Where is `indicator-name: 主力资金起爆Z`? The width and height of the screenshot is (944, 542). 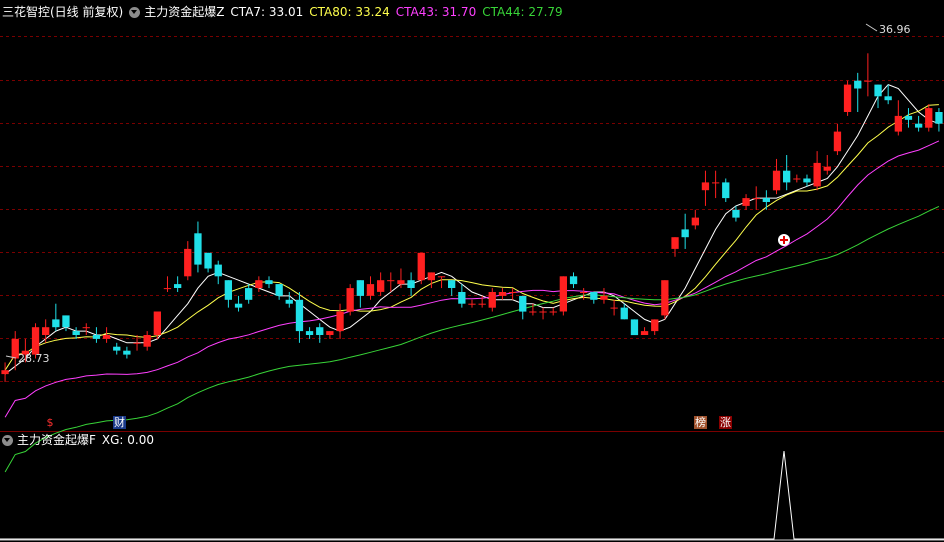
indicator-name: 主力资金起爆Z is located at coordinates (184, 12).